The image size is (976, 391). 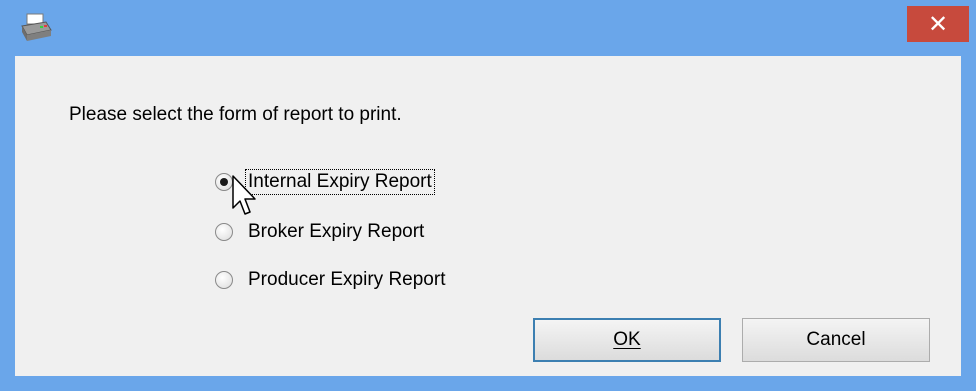 I want to click on ok-label: OK, so click(x=627, y=339).